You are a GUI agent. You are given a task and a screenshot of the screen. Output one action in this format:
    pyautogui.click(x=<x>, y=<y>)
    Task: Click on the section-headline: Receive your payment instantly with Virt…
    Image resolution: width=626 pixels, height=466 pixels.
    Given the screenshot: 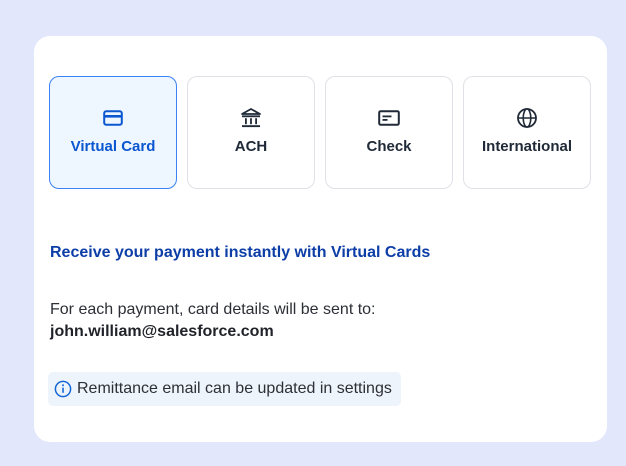 What is the action you would take?
    pyautogui.click(x=240, y=252)
    